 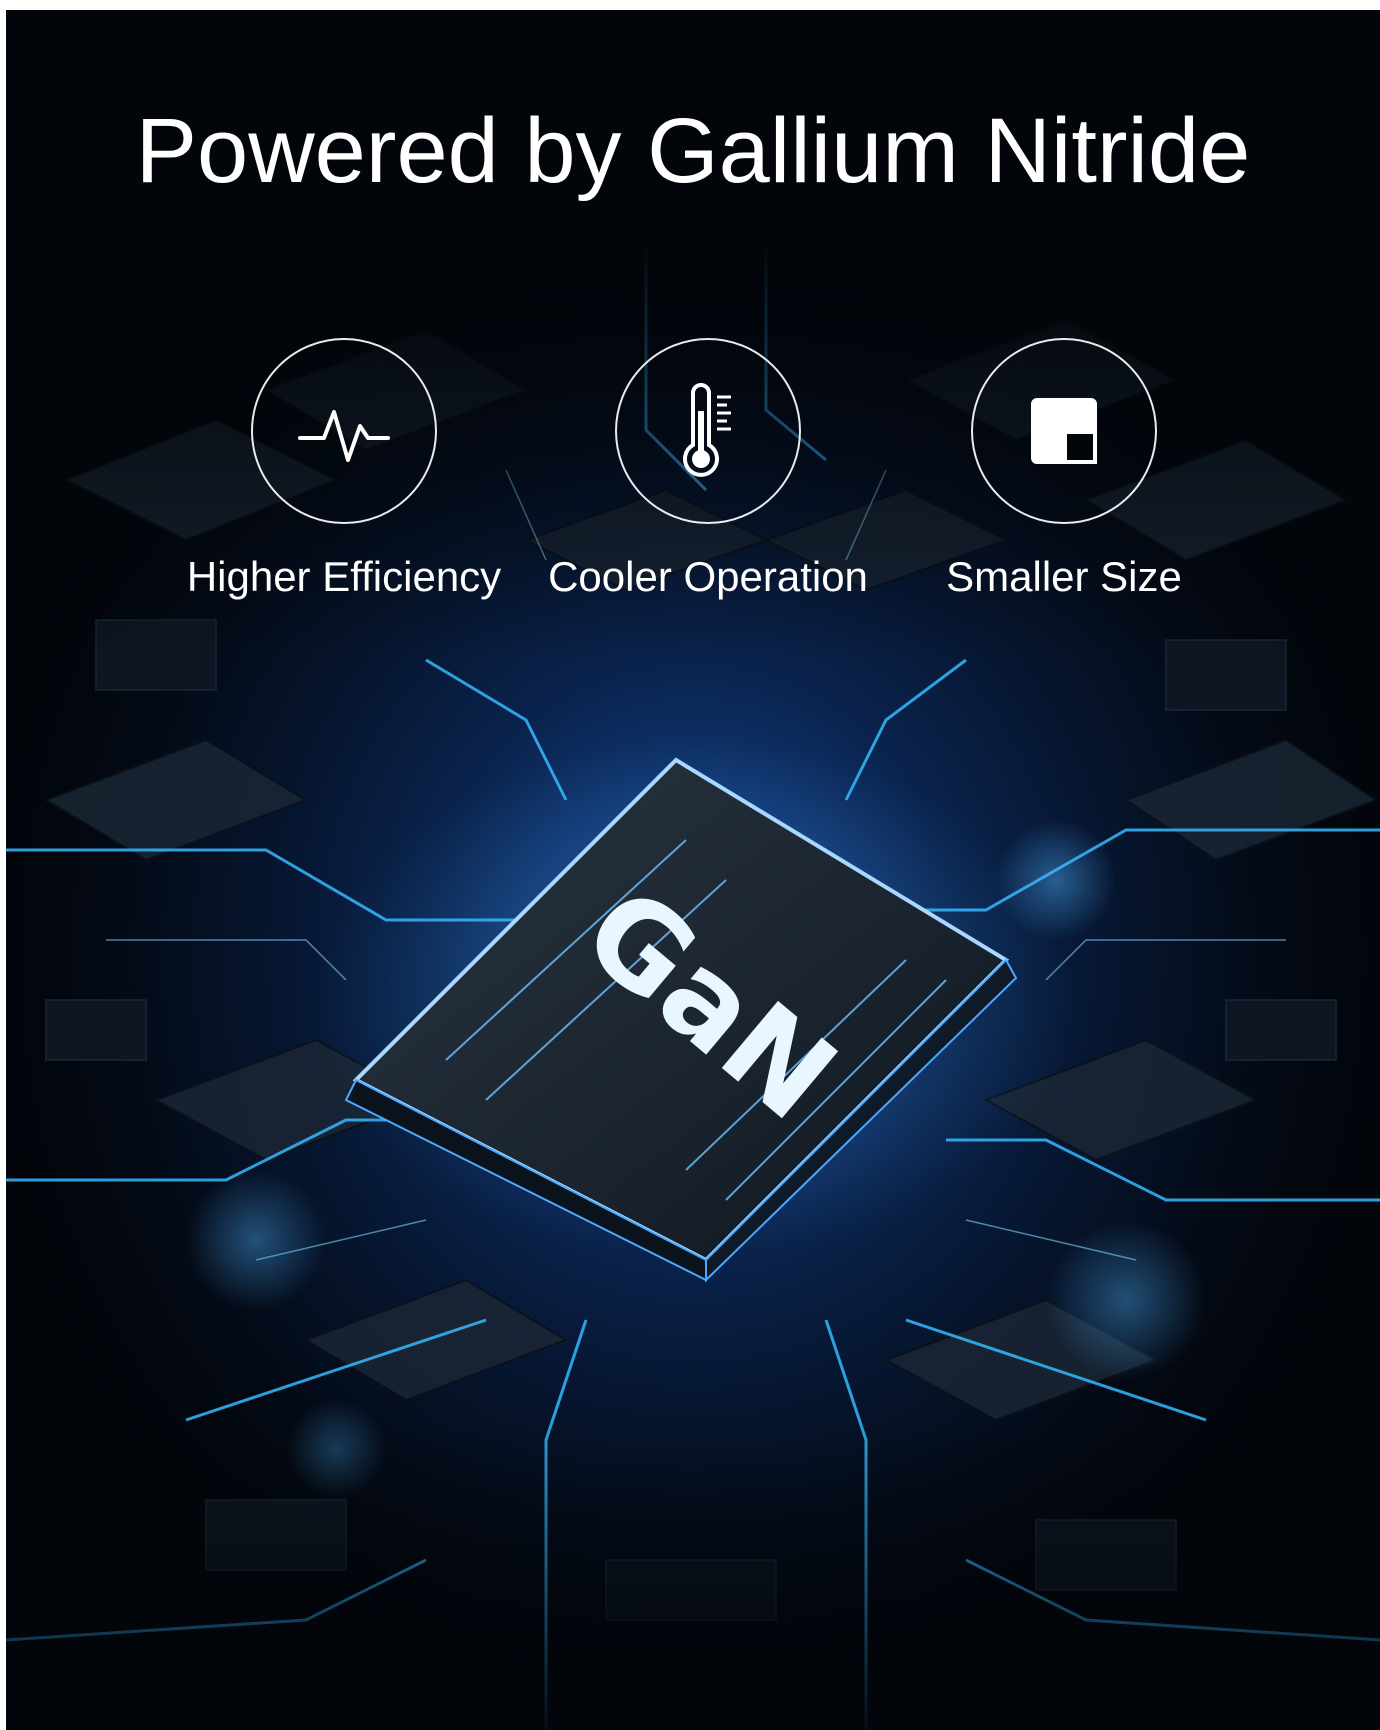 I want to click on feature-label: Cooler Operation, so click(x=708, y=576).